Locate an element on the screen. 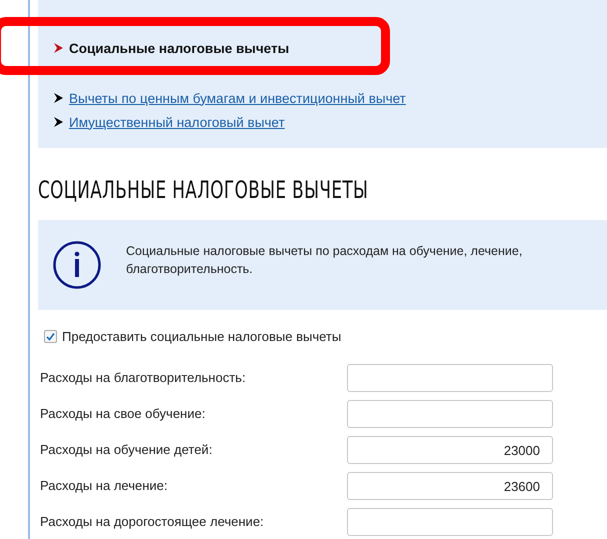 This screenshot has height=539, width=607. checkbox is located at coordinates (50, 336).